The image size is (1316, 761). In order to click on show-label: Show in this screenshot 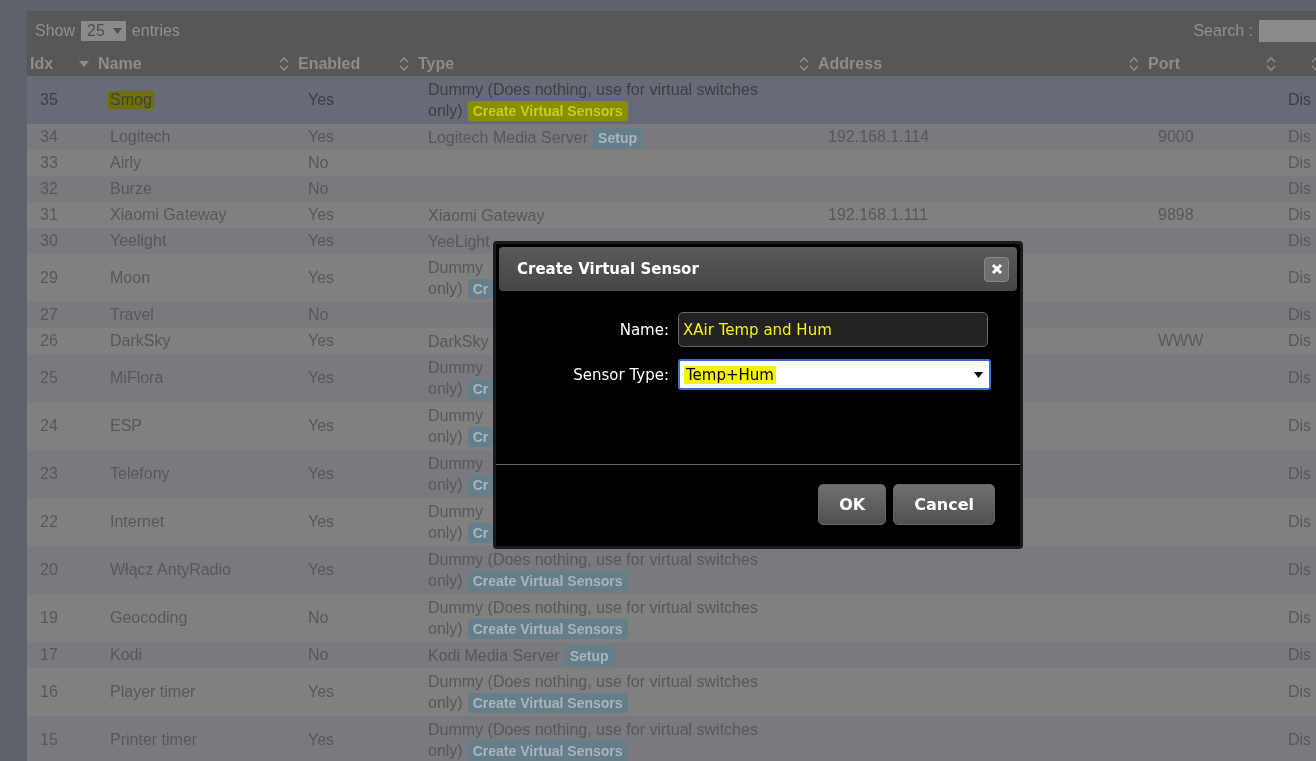, I will do `click(55, 31)`.